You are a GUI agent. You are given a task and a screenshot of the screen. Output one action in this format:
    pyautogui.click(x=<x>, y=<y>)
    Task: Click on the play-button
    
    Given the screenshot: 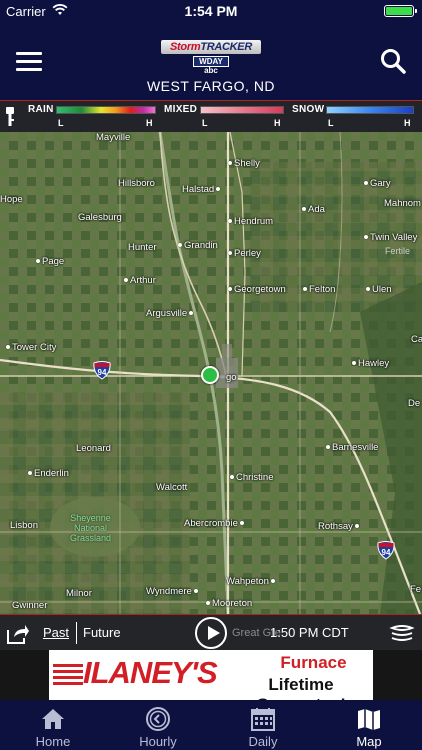 What is the action you would take?
    pyautogui.click(x=211, y=633)
    